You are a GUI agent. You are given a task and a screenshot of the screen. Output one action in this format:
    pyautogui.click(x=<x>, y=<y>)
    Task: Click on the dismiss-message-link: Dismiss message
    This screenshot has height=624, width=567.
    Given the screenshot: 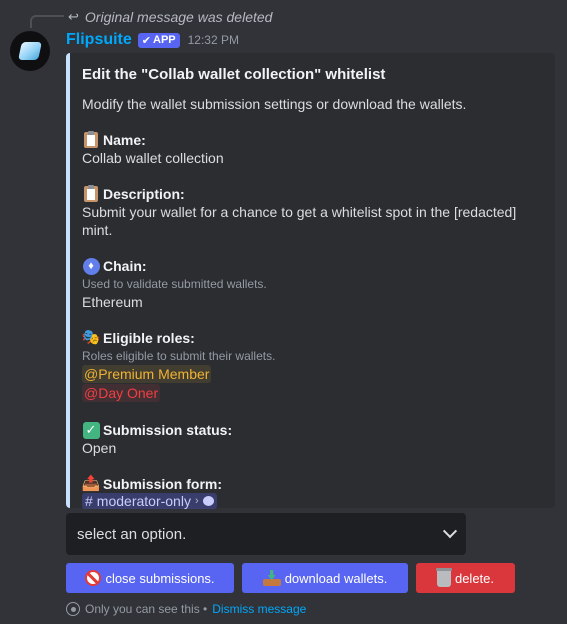 What is the action you would take?
    pyautogui.click(x=259, y=609)
    